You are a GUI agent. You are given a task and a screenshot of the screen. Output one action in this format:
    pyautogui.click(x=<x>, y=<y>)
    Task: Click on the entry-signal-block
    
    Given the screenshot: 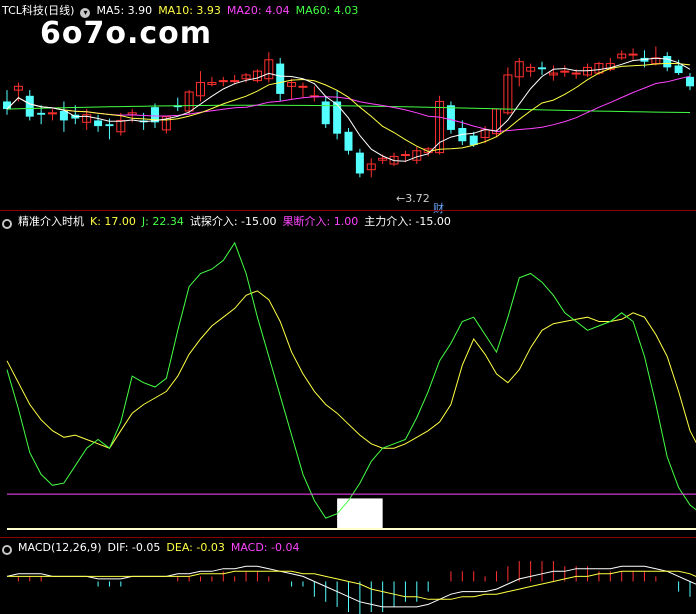 What is the action you would take?
    pyautogui.click(x=360, y=513)
    